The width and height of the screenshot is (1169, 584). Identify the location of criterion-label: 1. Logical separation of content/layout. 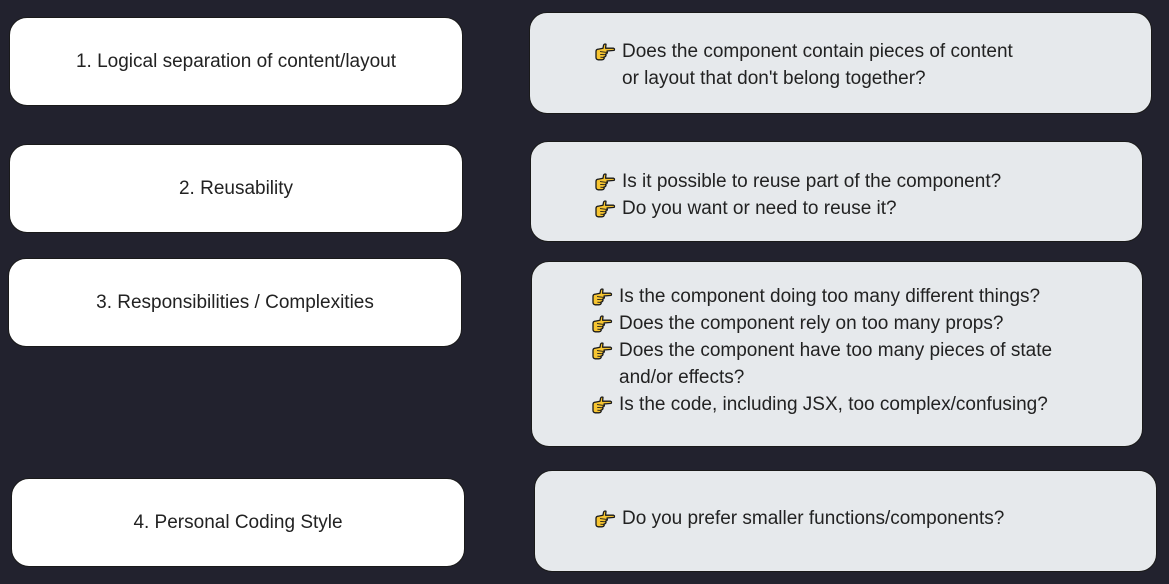
(236, 61).